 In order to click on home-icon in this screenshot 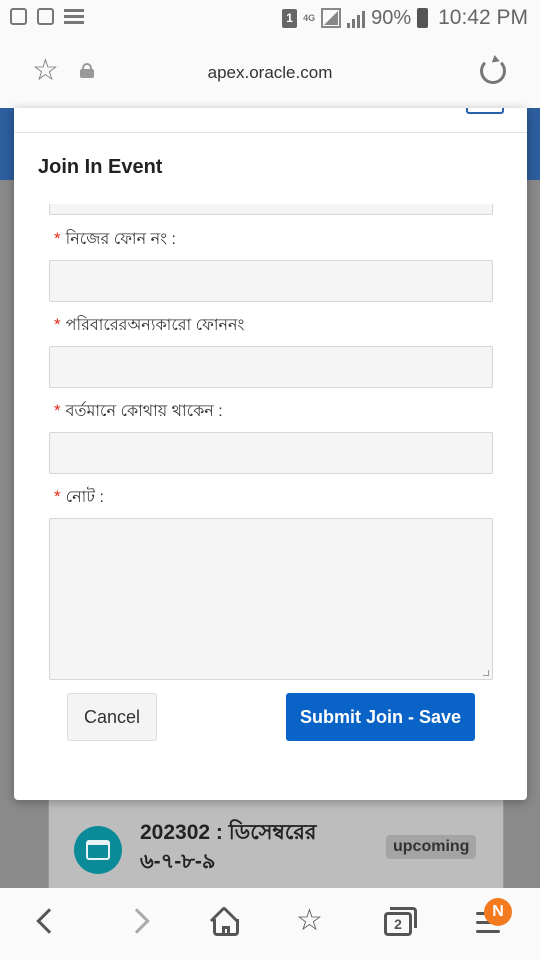, I will do `click(224, 921)`.